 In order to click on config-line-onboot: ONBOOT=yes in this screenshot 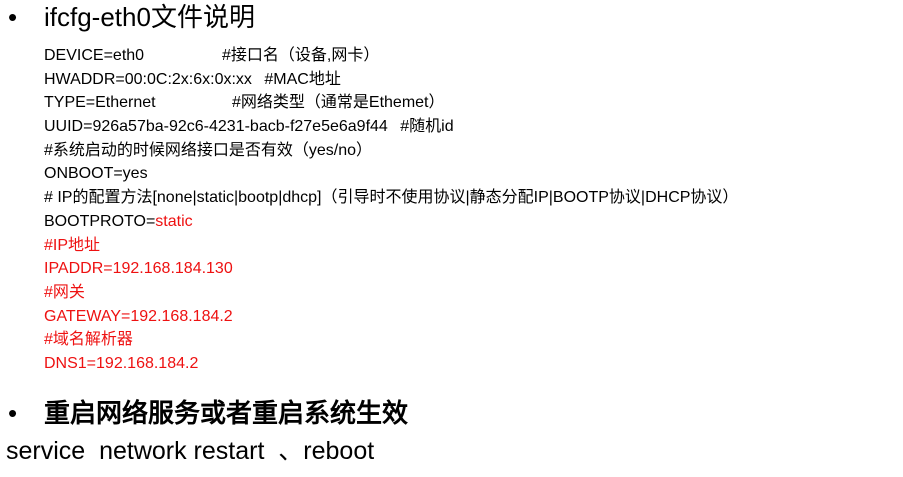, I will do `click(96, 174)`.